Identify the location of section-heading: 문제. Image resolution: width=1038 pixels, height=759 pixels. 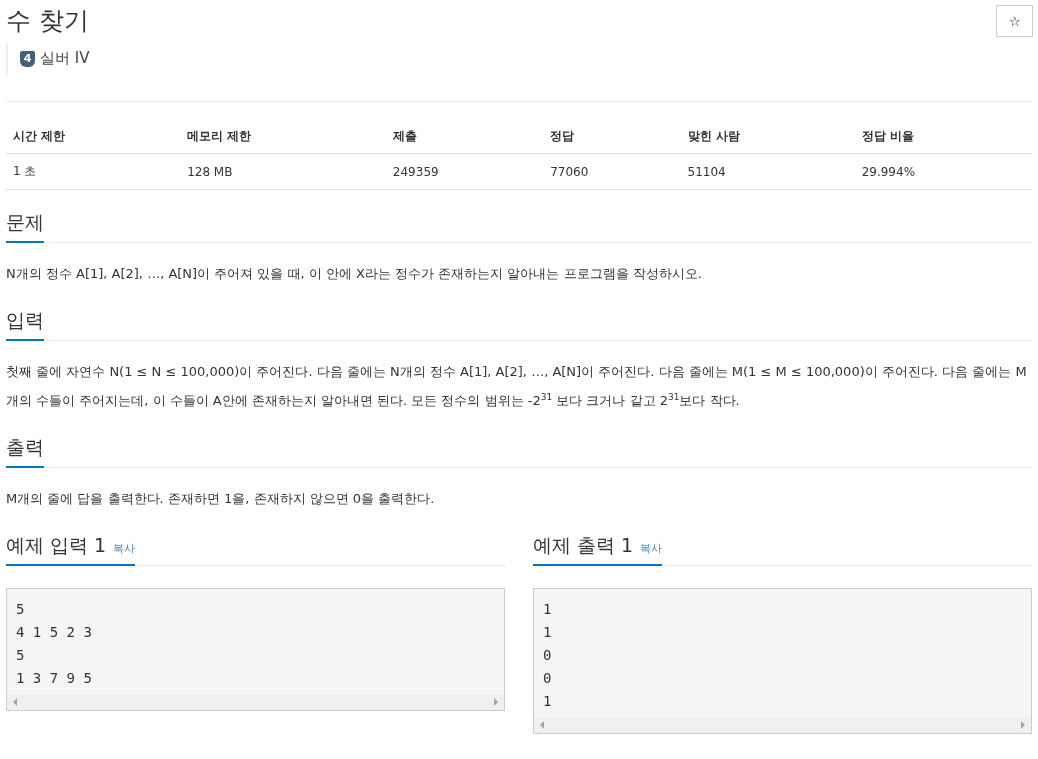
(25, 226).